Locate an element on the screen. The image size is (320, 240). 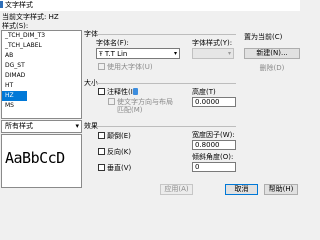
preview-text: AaBbCcD is located at coordinates (35, 158).